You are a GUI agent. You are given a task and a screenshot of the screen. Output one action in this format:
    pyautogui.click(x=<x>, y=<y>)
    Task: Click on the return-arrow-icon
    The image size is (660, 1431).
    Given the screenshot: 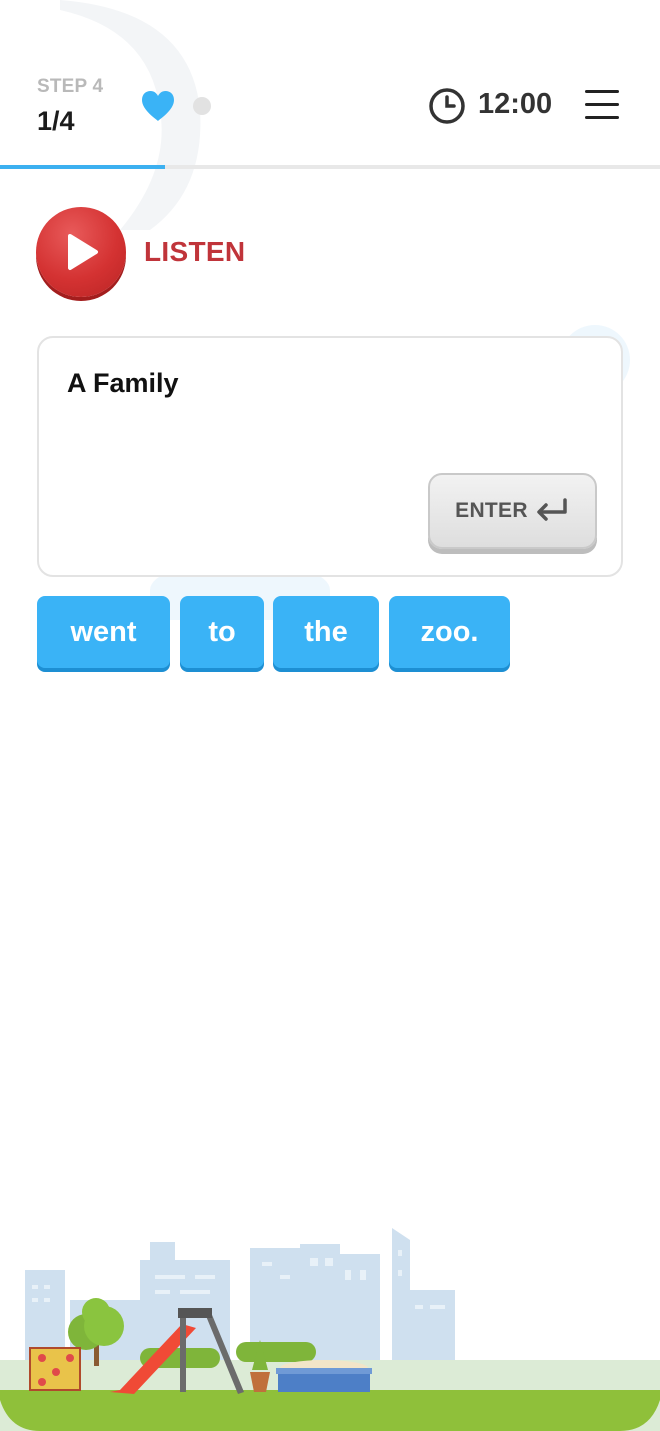 What is the action you would take?
    pyautogui.click(x=552, y=509)
    